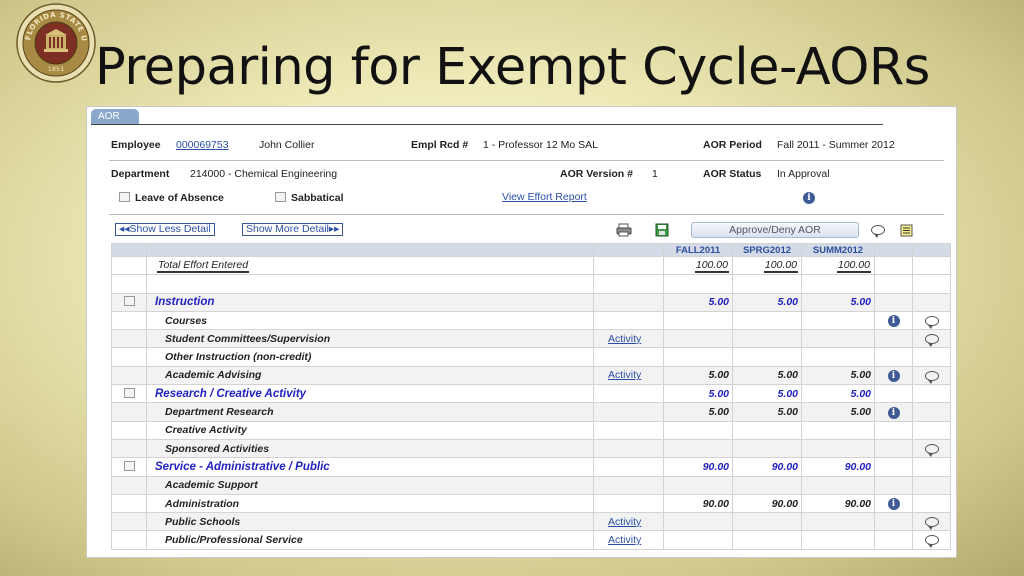  Describe the element at coordinates (531, 339) in the screenshot. I see `table-row: Student Committees/Supervision Activity` at that location.